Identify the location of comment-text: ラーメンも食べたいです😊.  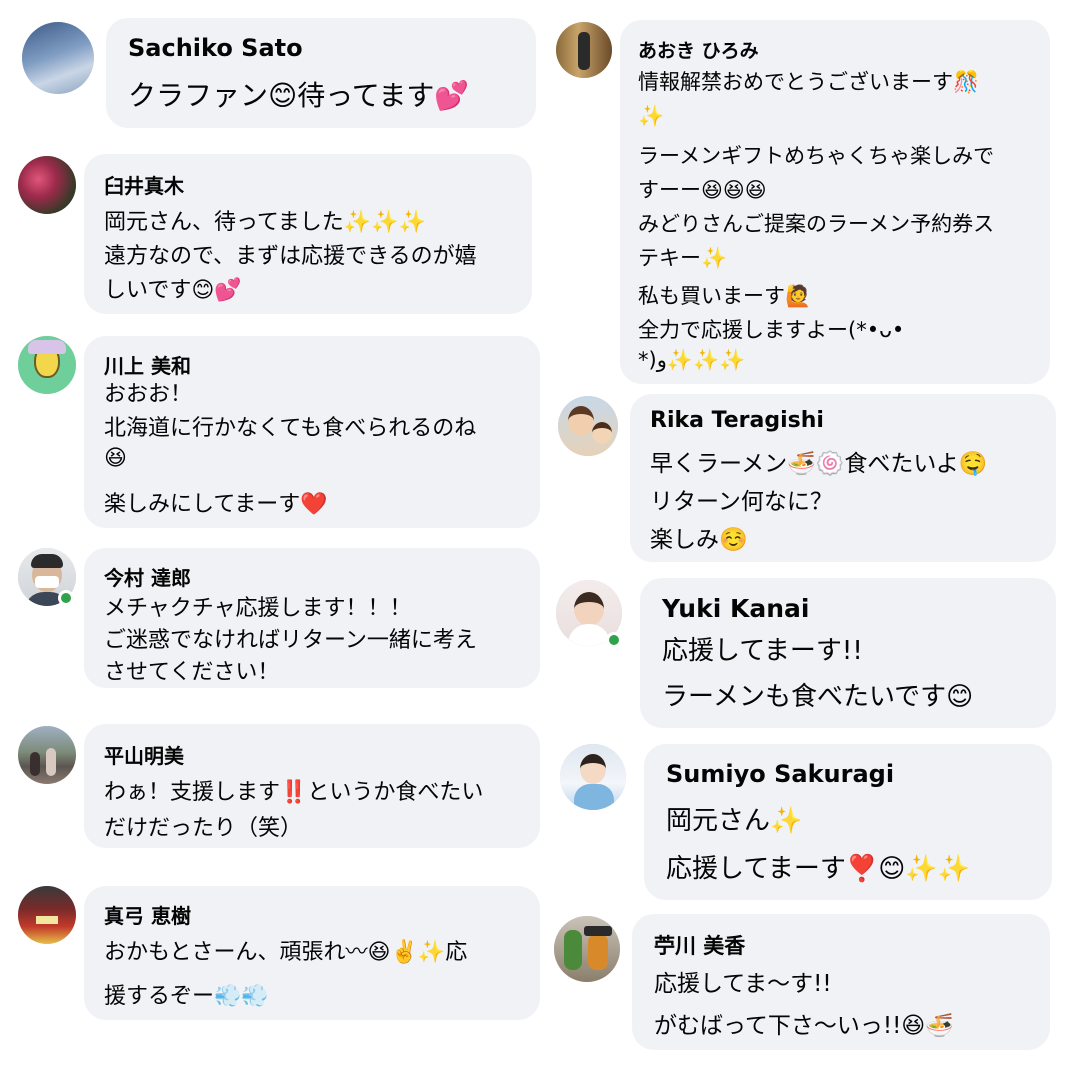
(818, 697).